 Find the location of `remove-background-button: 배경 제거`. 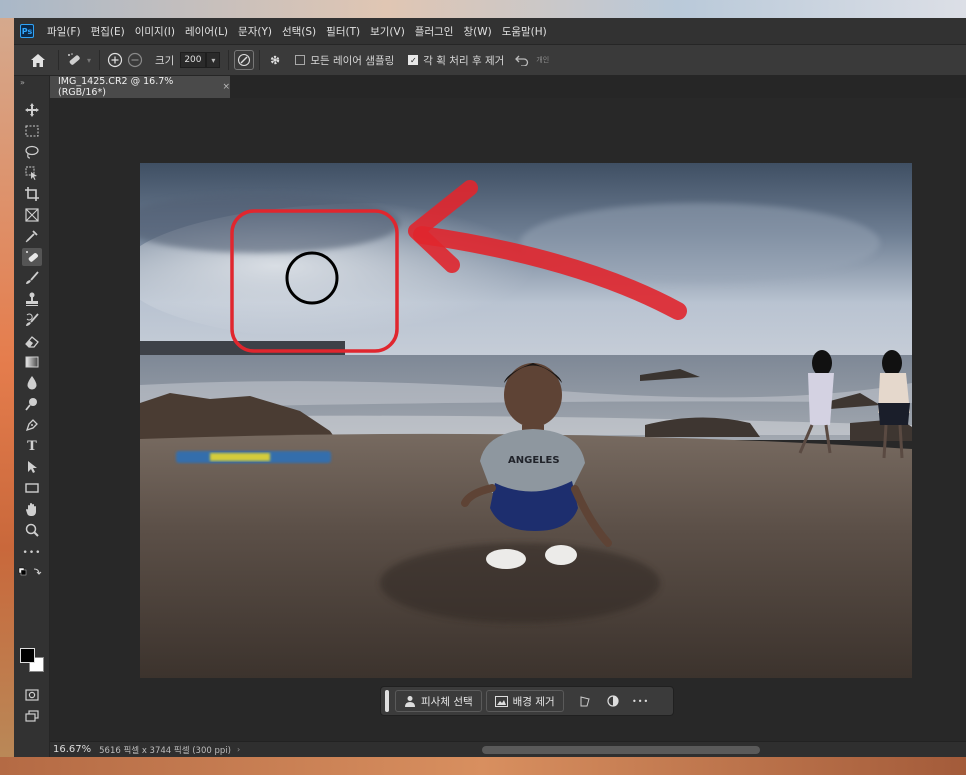

remove-background-button: 배경 제거 is located at coordinates (524, 701).